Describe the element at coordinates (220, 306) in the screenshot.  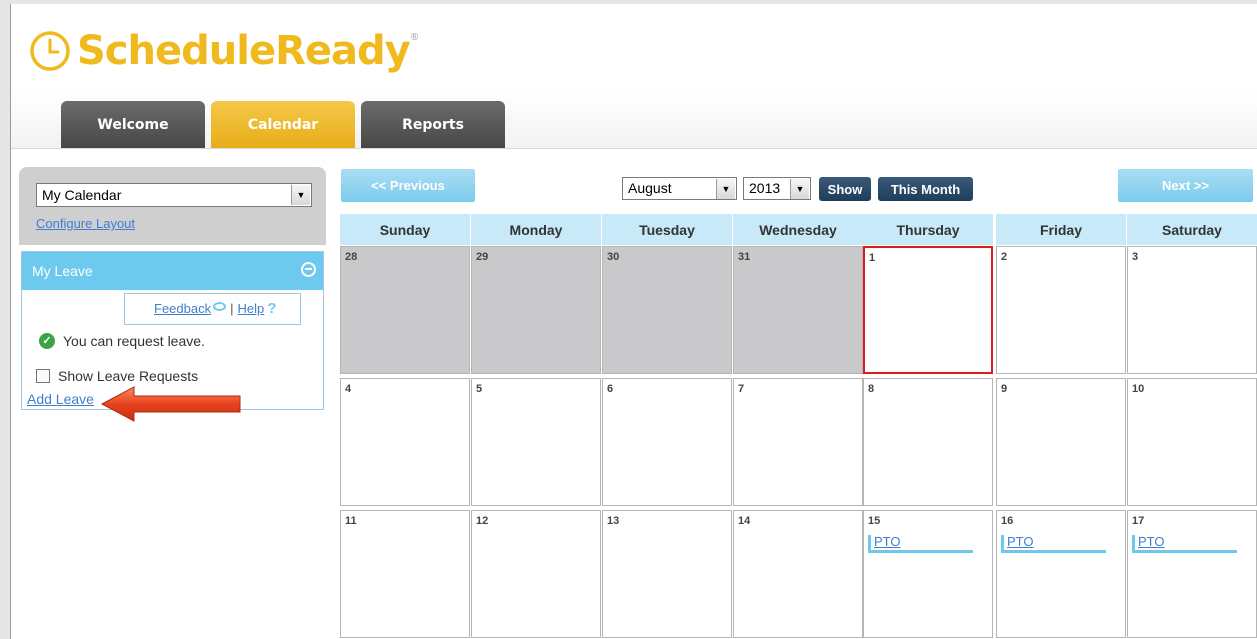
I see `speech-bubble-icon` at that location.